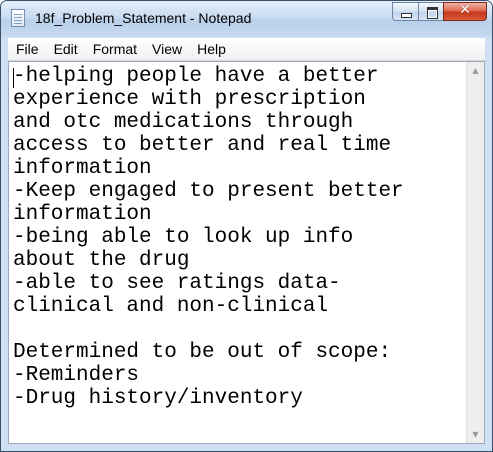  I want to click on scroll-down-icon: ▼, so click(475, 434).